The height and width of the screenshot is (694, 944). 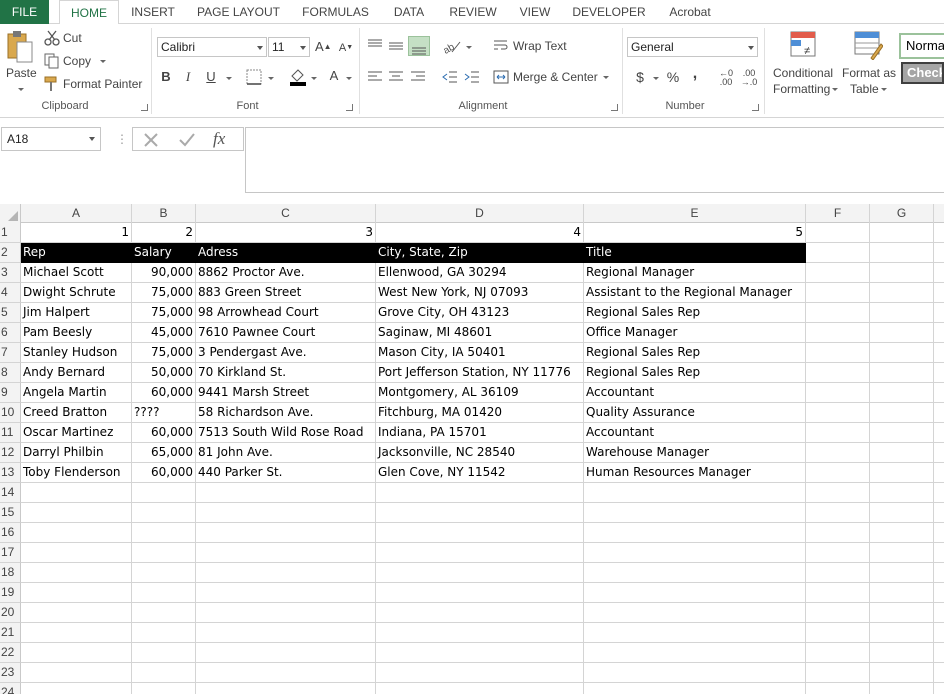 What do you see at coordinates (695, 233) in the screenshot?
I see `cell: 5` at bounding box center [695, 233].